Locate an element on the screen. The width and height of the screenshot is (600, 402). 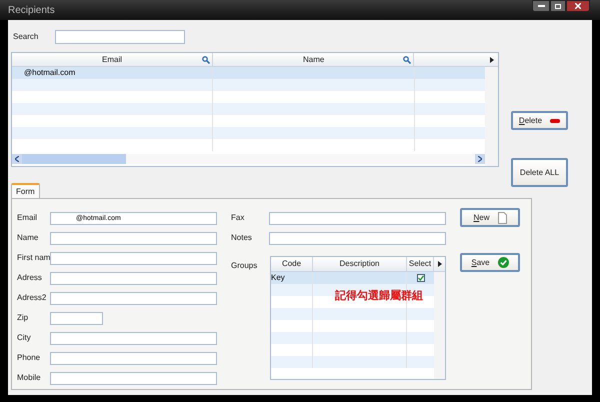
field-label: Adress is located at coordinates (30, 278).